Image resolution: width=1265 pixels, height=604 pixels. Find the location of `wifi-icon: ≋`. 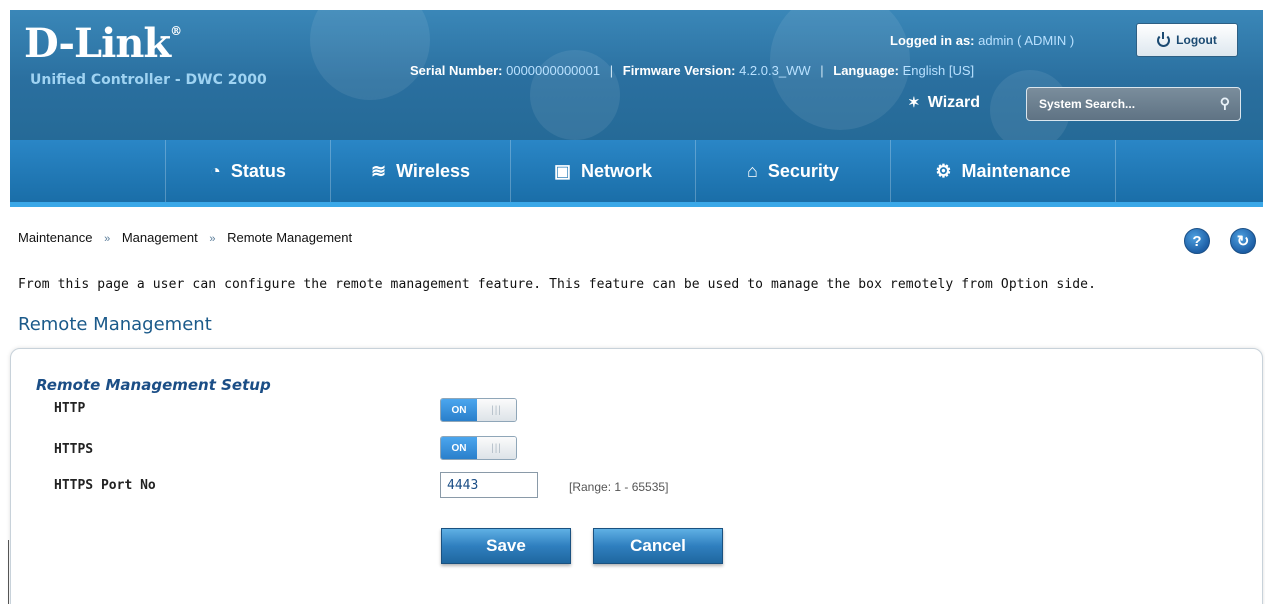

wifi-icon: ≋ is located at coordinates (379, 170).